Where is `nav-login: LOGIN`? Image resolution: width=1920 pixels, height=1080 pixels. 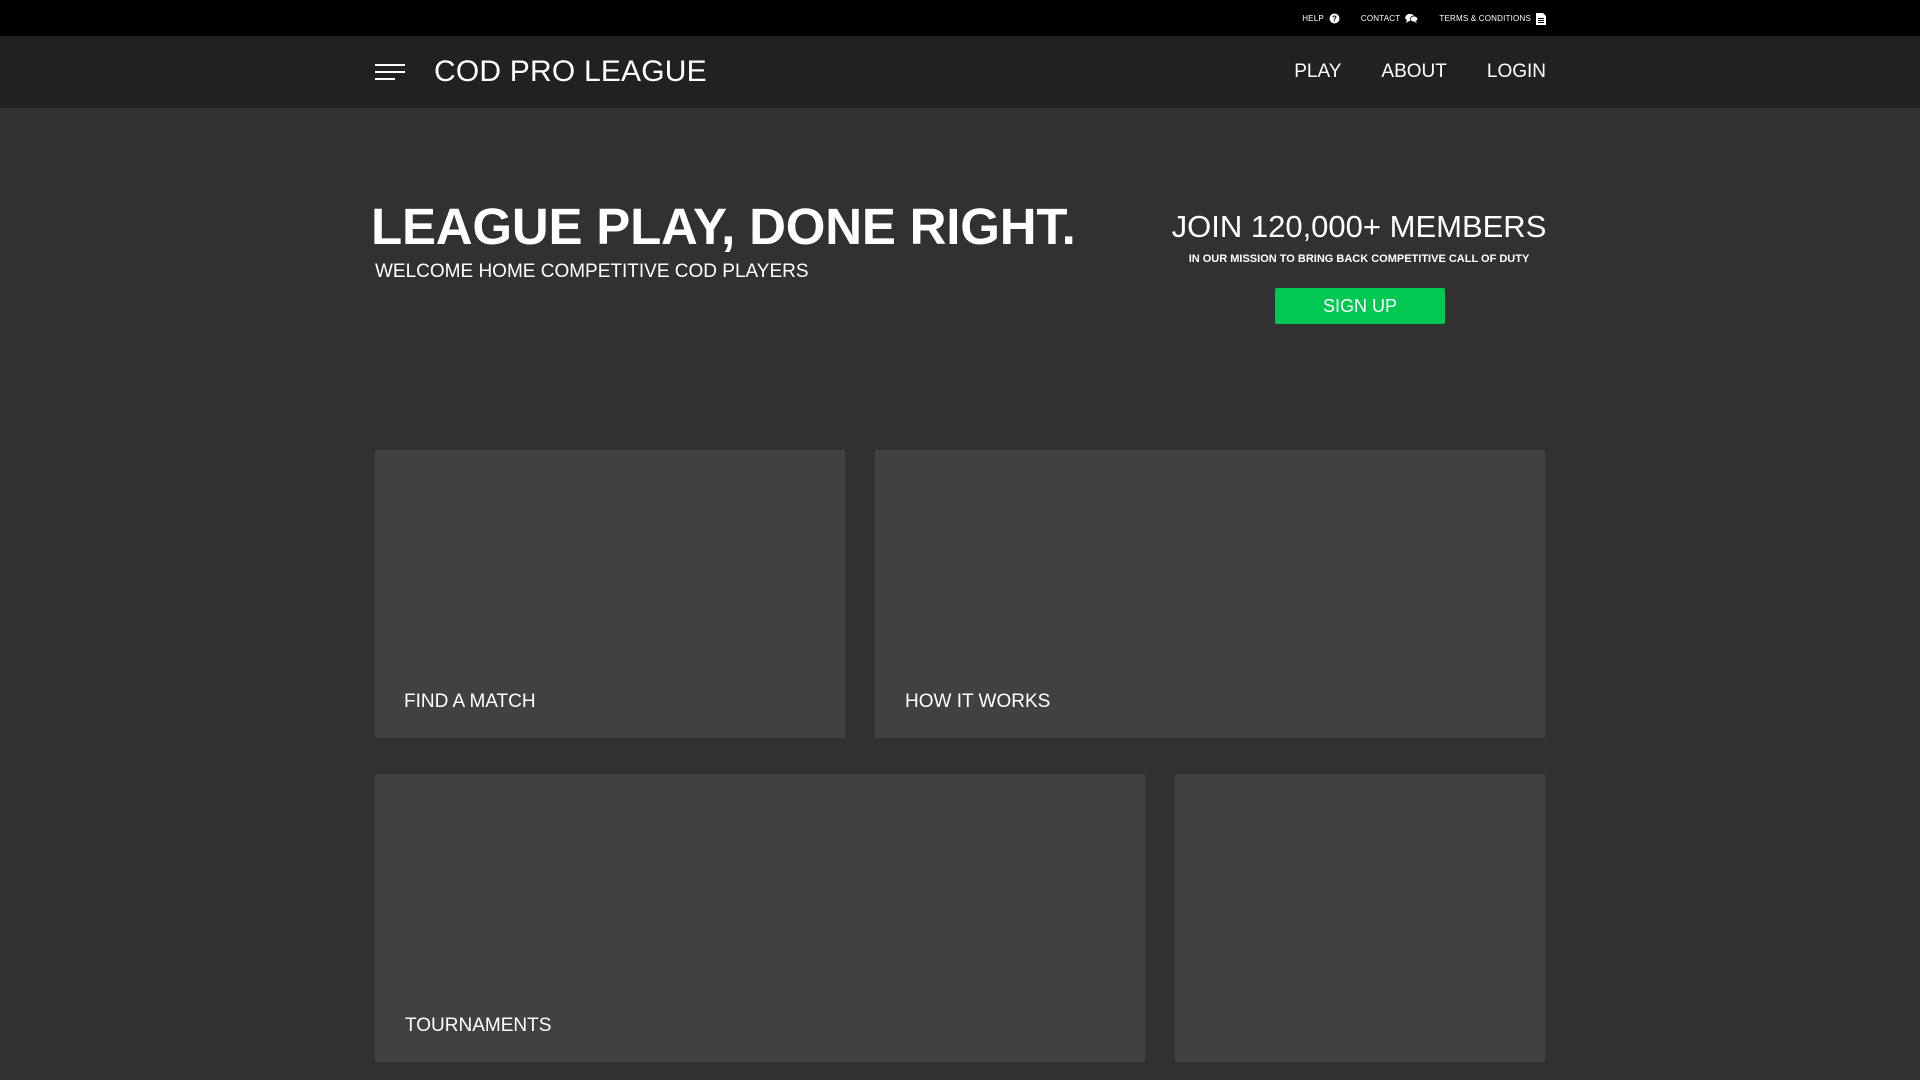 nav-login: LOGIN is located at coordinates (1516, 72).